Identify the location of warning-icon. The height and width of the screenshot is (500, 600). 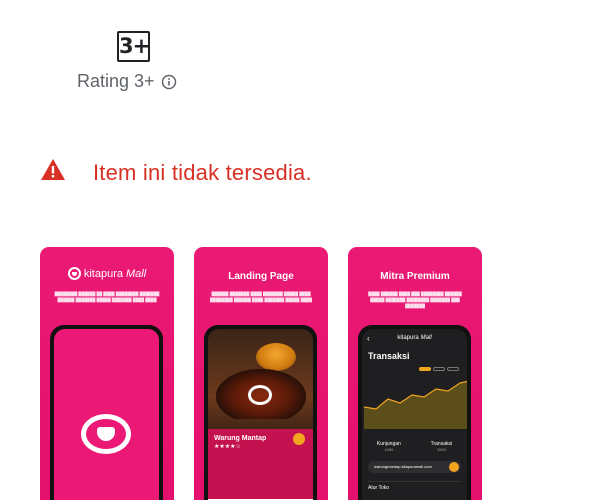
(53, 169).